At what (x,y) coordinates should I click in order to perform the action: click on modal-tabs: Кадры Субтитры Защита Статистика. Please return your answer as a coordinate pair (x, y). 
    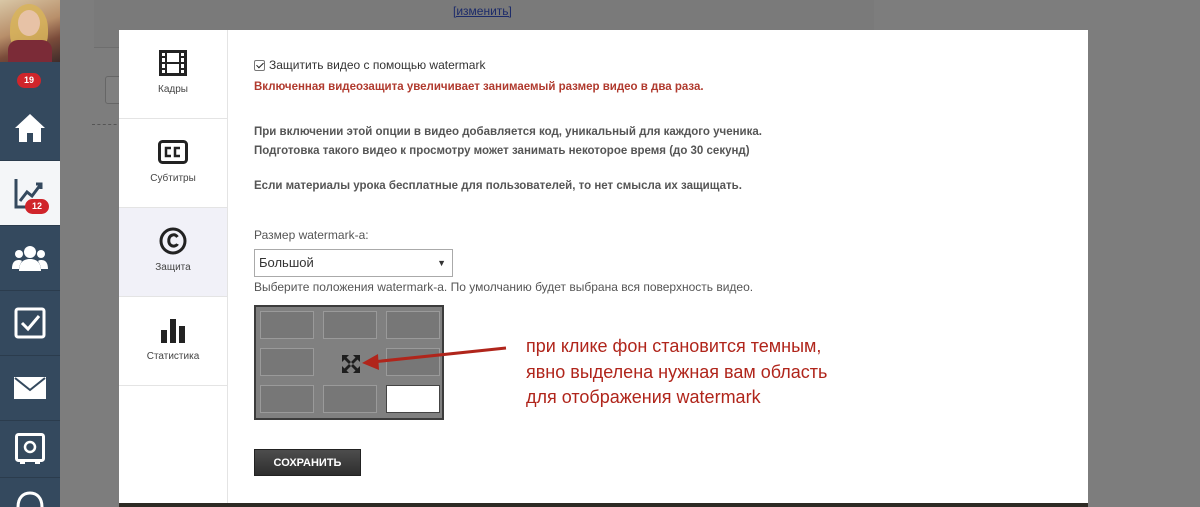
    Looking at the image, I should click on (173, 208).